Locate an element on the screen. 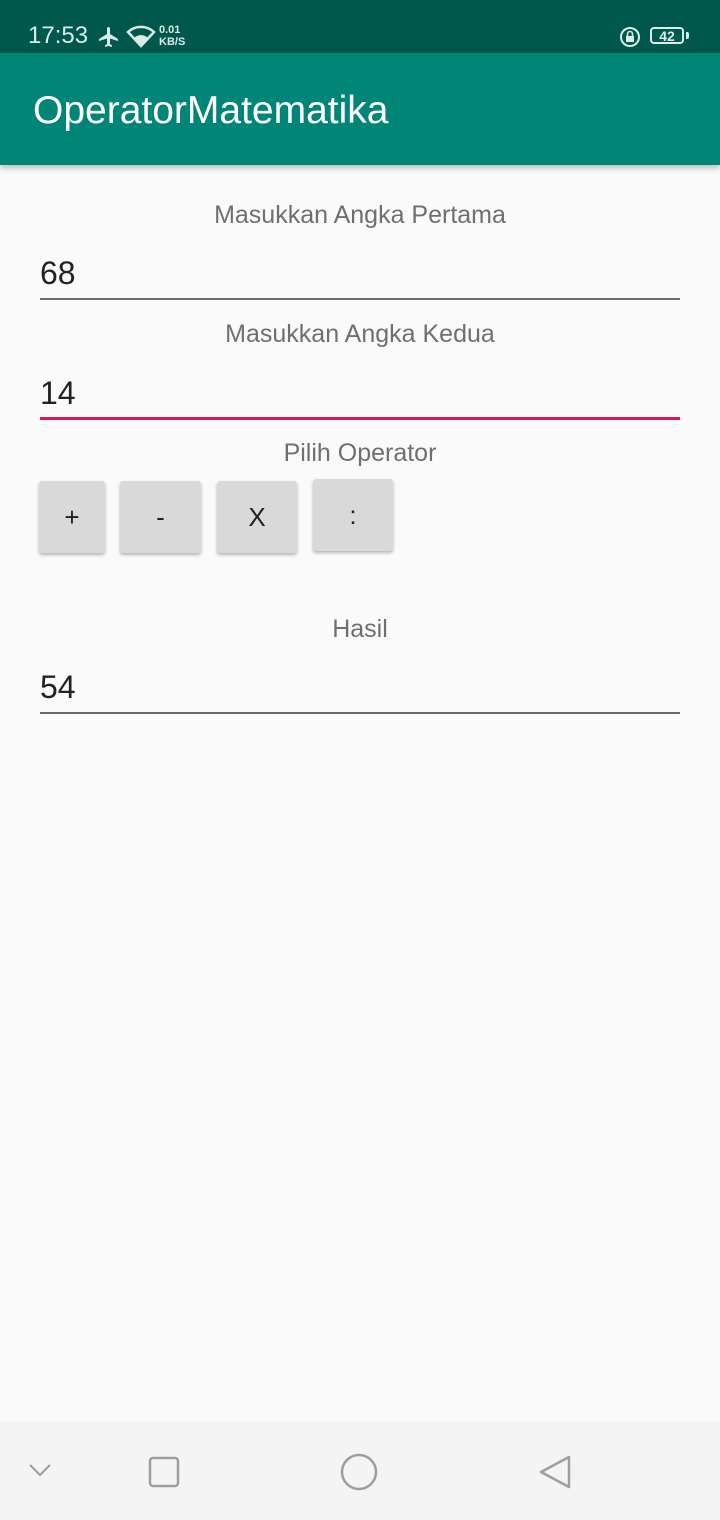 The image size is (720, 1520). add-button: + is located at coordinates (72, 517).